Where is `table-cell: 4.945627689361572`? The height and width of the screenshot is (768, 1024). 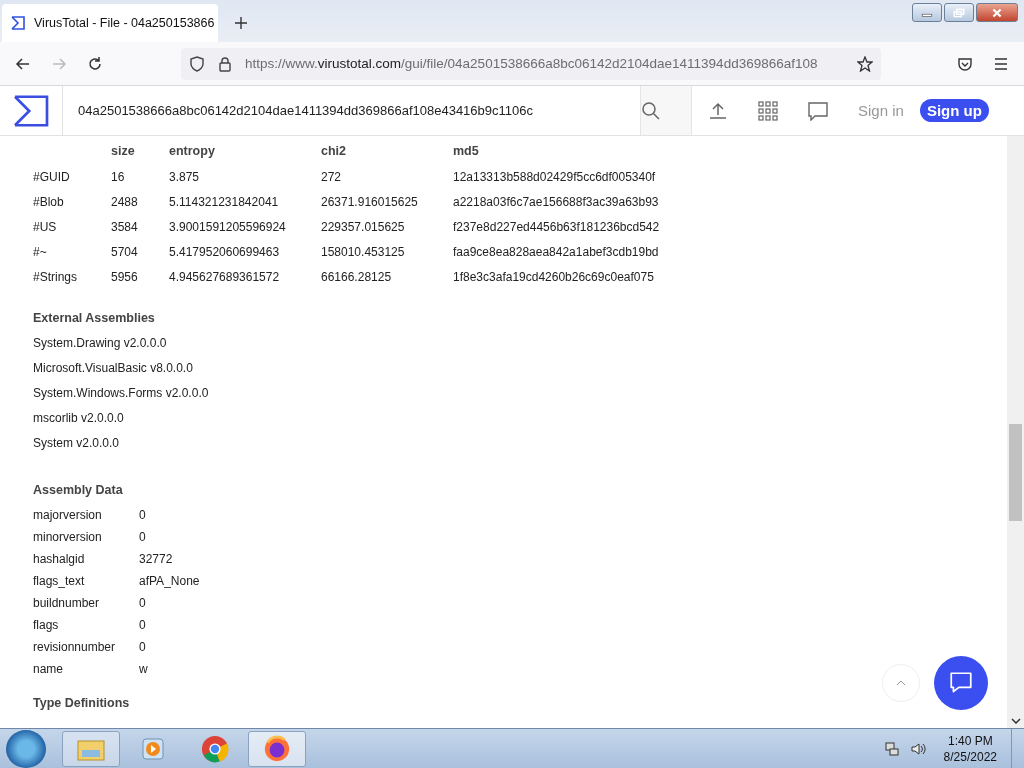 table-cell: 4.945627689361572 is located at coordinates (245, 276).